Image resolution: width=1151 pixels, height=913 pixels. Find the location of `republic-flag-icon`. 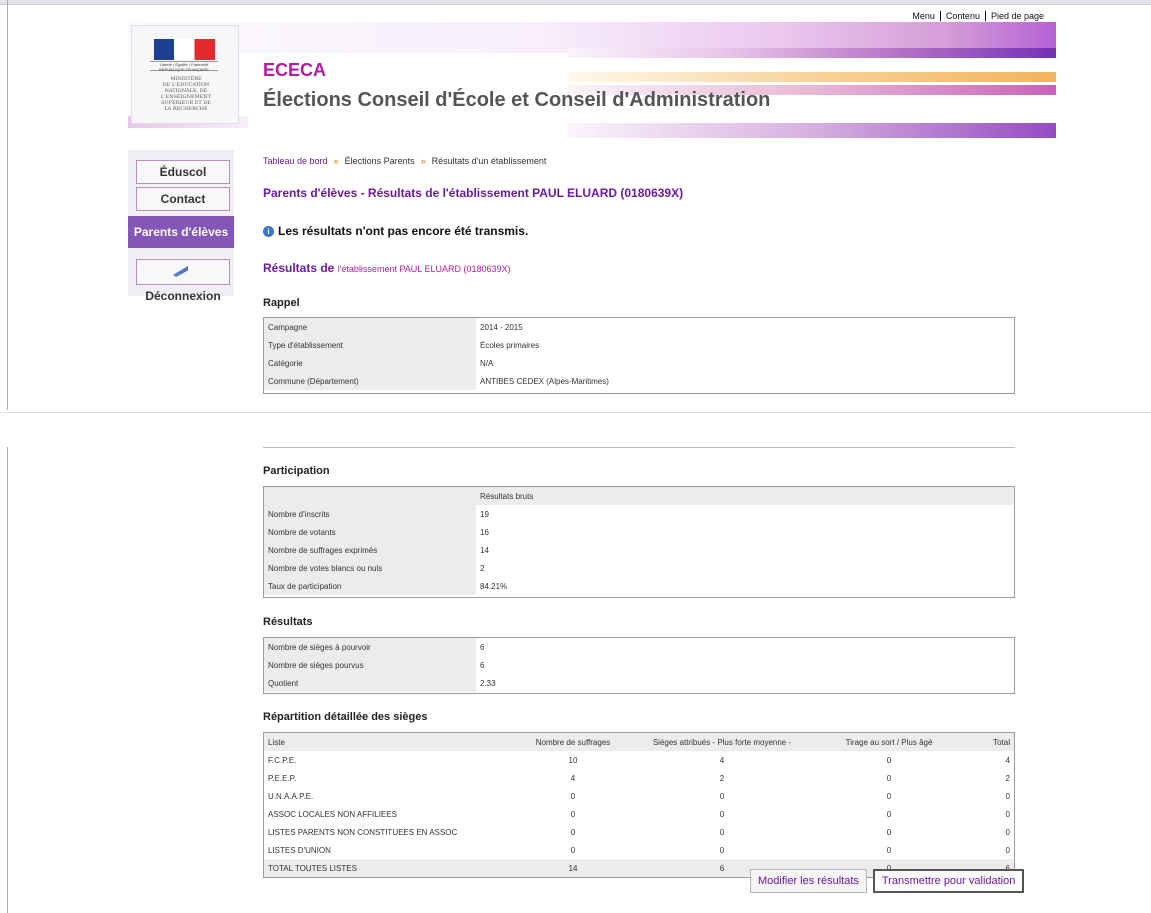

republic-flag-icon is located at coordinates (184, 49).